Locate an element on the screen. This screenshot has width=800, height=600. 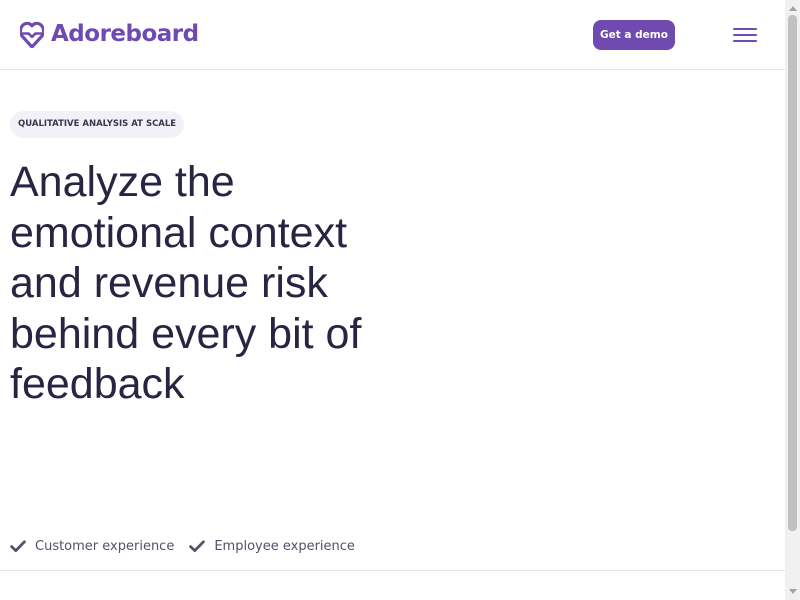
heart-logo-icon is located at coordinates (32, 34).